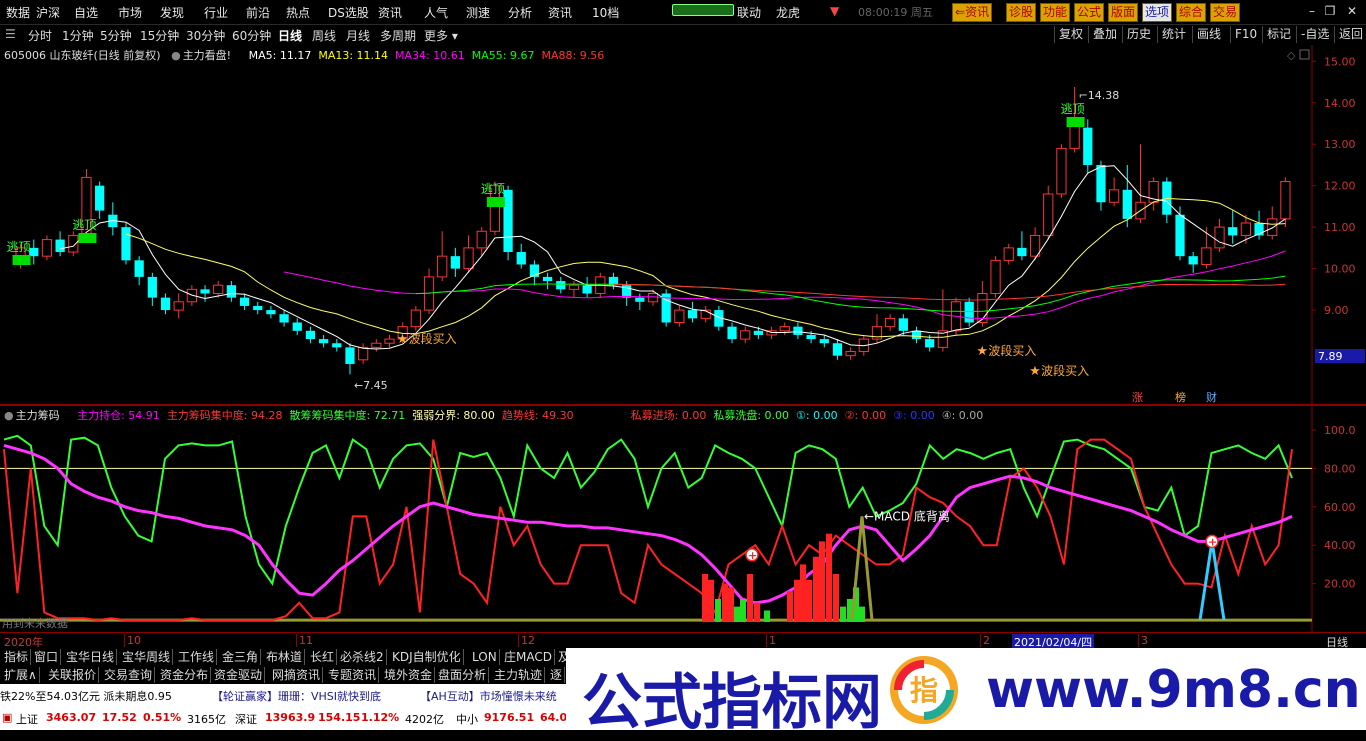 This screenshot has width=1366, height=741. I want to click on extension-tab: 资金分布, so click(185, 675).